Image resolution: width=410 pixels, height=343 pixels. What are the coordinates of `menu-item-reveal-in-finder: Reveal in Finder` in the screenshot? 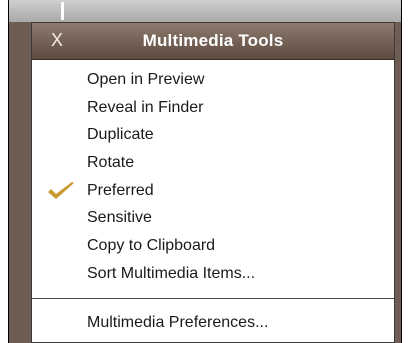 It's located at (213, 108).